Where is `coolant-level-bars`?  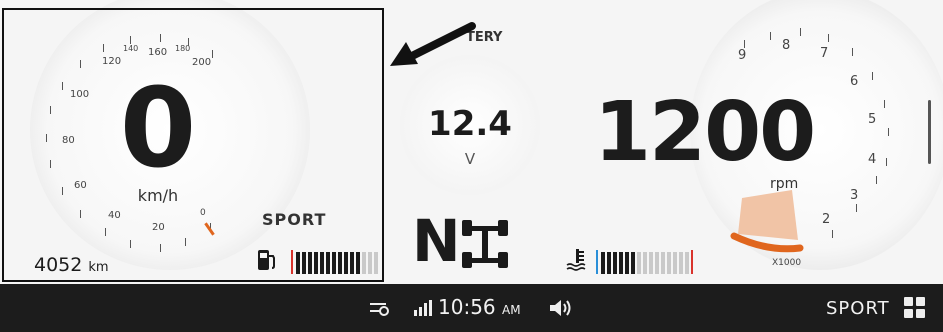
coolant-level-bars is located at coordinates (644, 262).